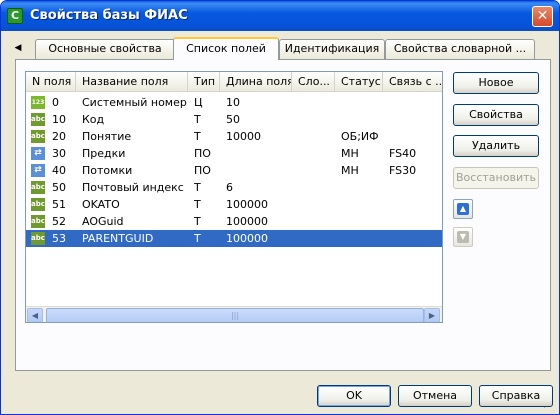 The width and height of the screenshot is (560, 415). I want to click on cell-number: 0, so click(55, 102).